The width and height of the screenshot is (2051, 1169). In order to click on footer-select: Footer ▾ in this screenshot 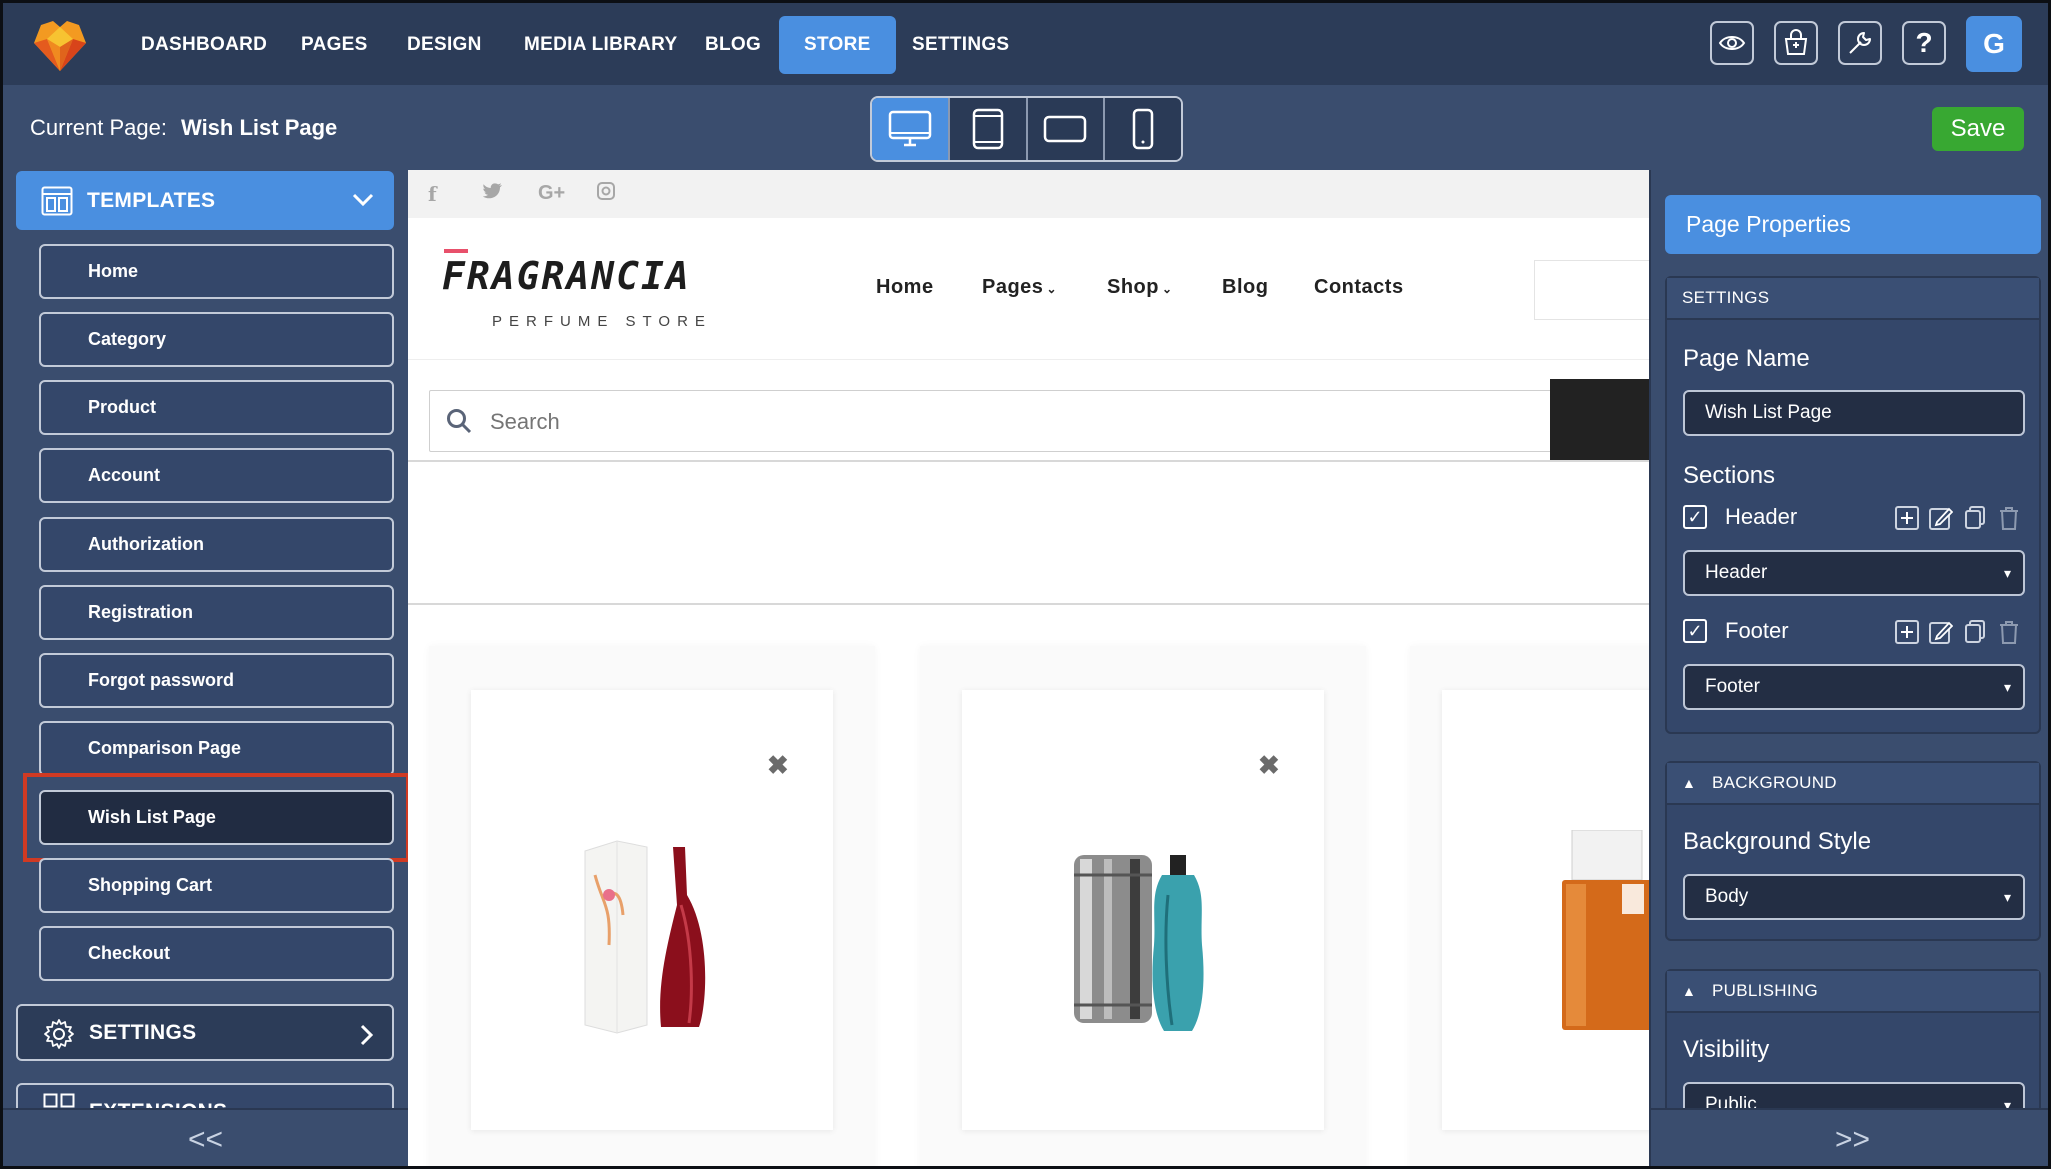, I will do `click(1854, 687)`.